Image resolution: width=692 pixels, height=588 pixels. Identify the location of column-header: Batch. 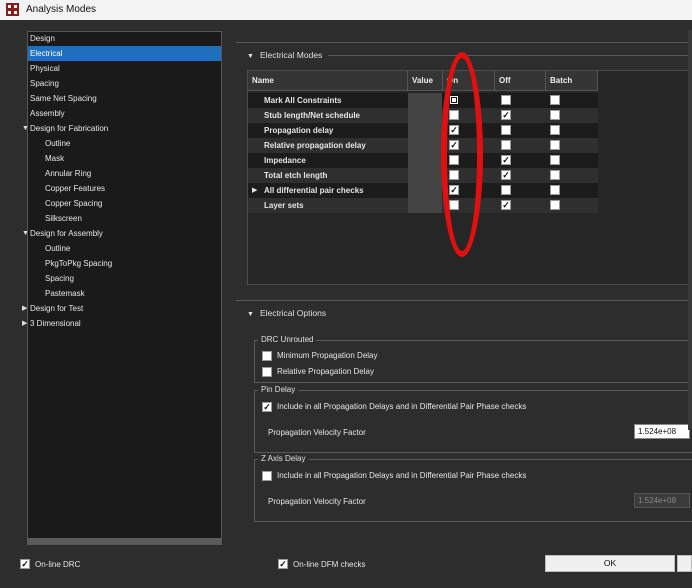
(572, 81).